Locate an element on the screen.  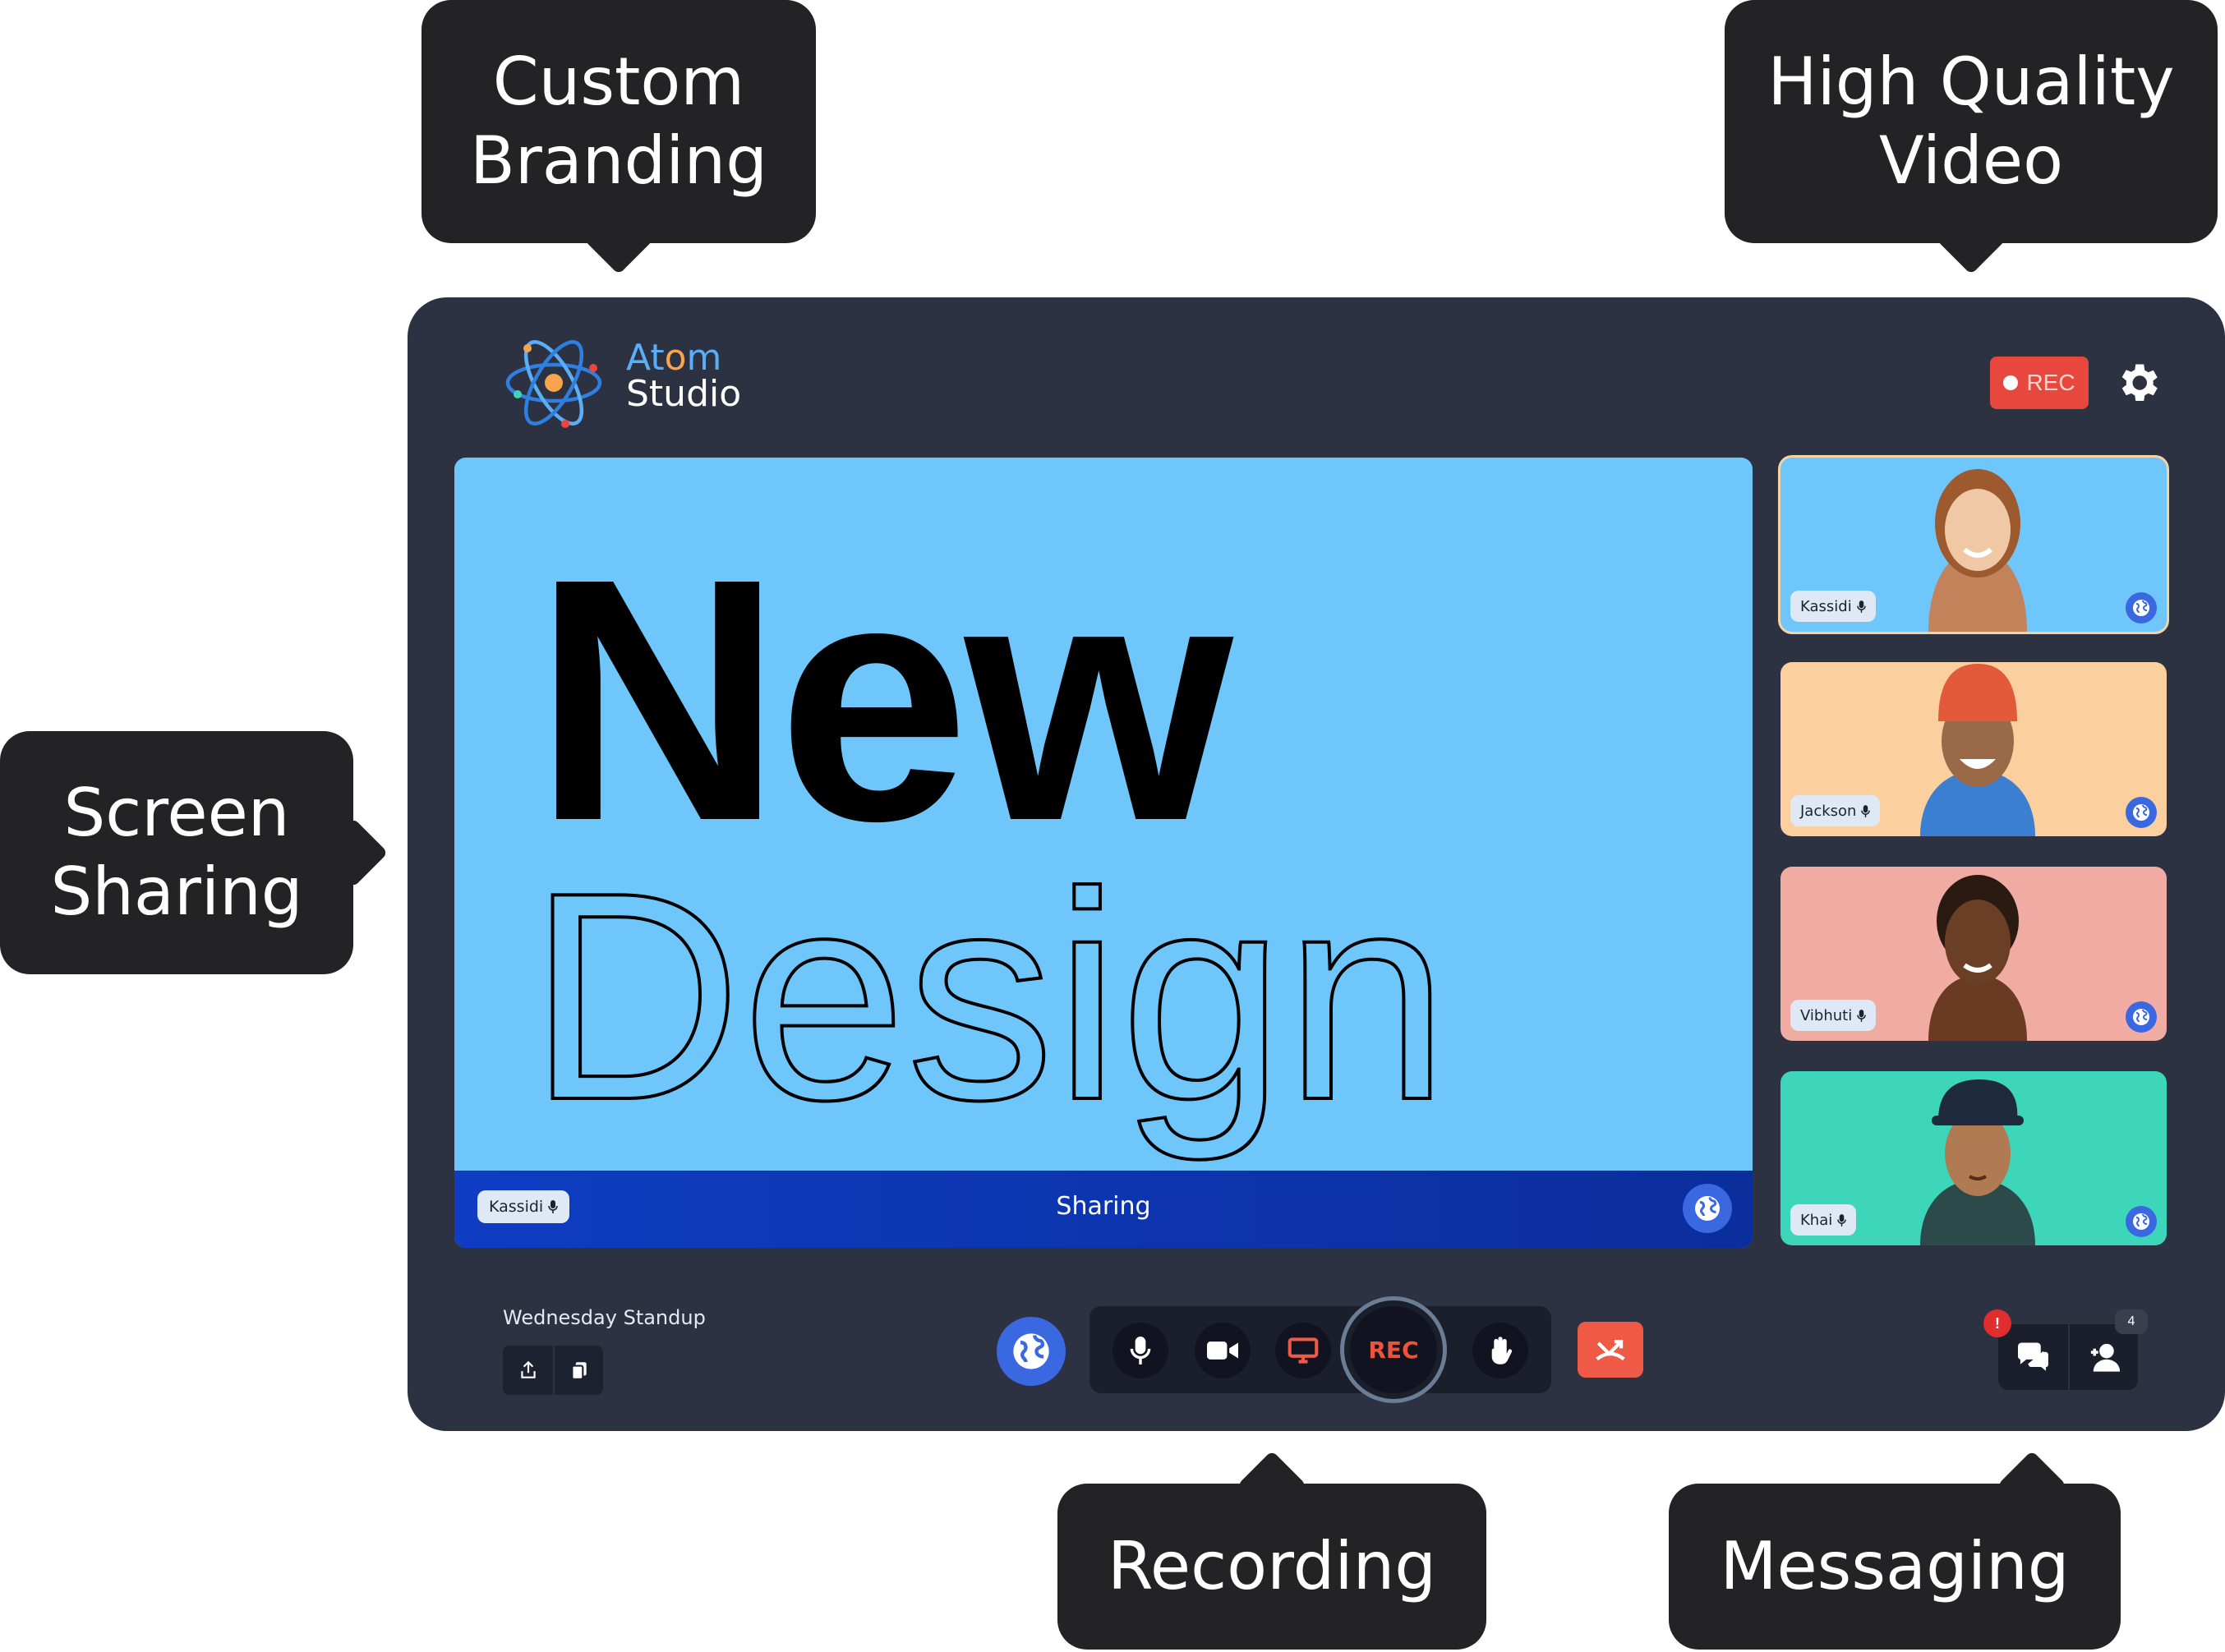
participant-tile: Jackson is located at coordinates (1973, 749).